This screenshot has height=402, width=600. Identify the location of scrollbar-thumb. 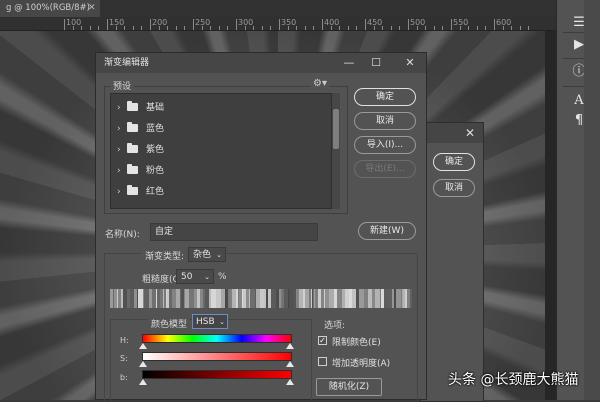
(336, 129).